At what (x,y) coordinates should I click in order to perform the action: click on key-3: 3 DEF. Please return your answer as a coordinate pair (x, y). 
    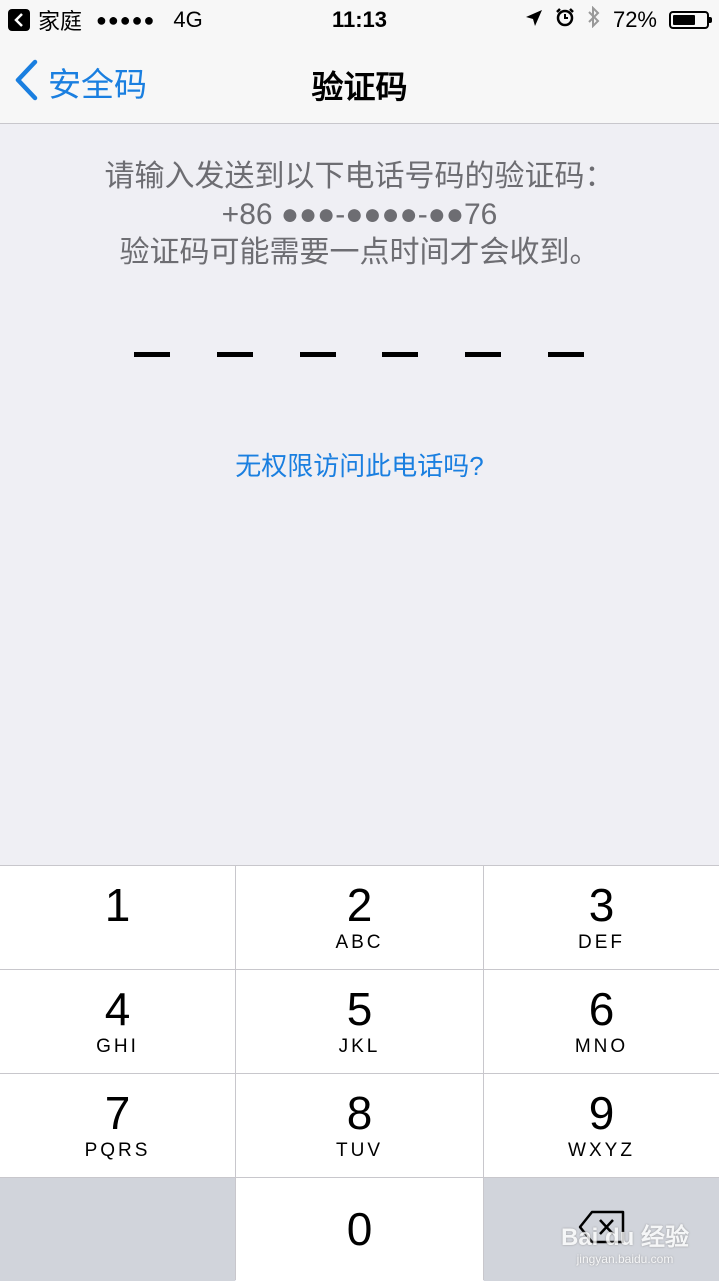
    Looking at the image, I should click on (601, 917).